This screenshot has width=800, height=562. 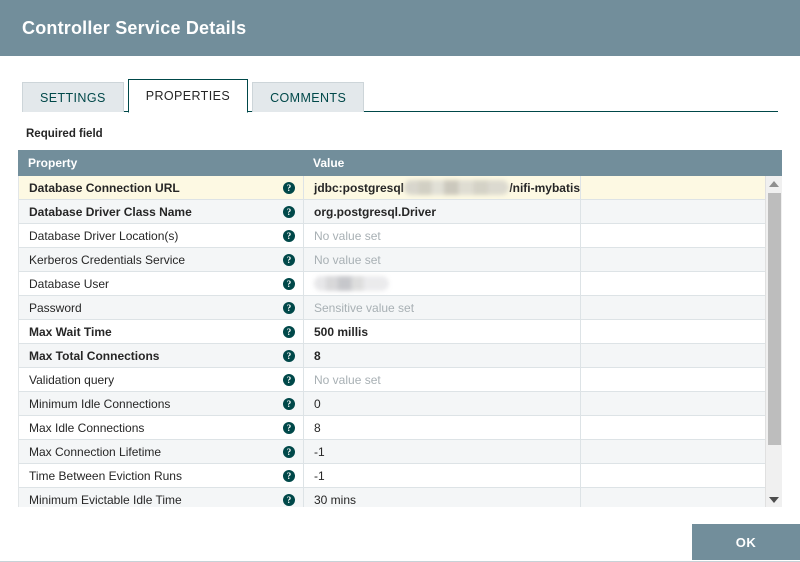 I want to click on property-name: Database Connection URL, so click(x=104, y=187).